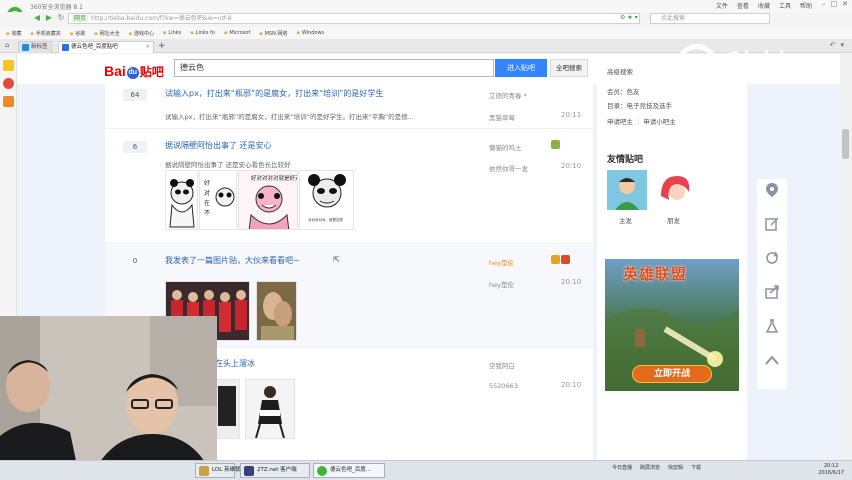 The height and width of the screenshot is (480, 852). What do you see at coordinates (625, 220) in the screenshot?
I see `friend-forum-name: 主发` at bounding box center [625, 220].